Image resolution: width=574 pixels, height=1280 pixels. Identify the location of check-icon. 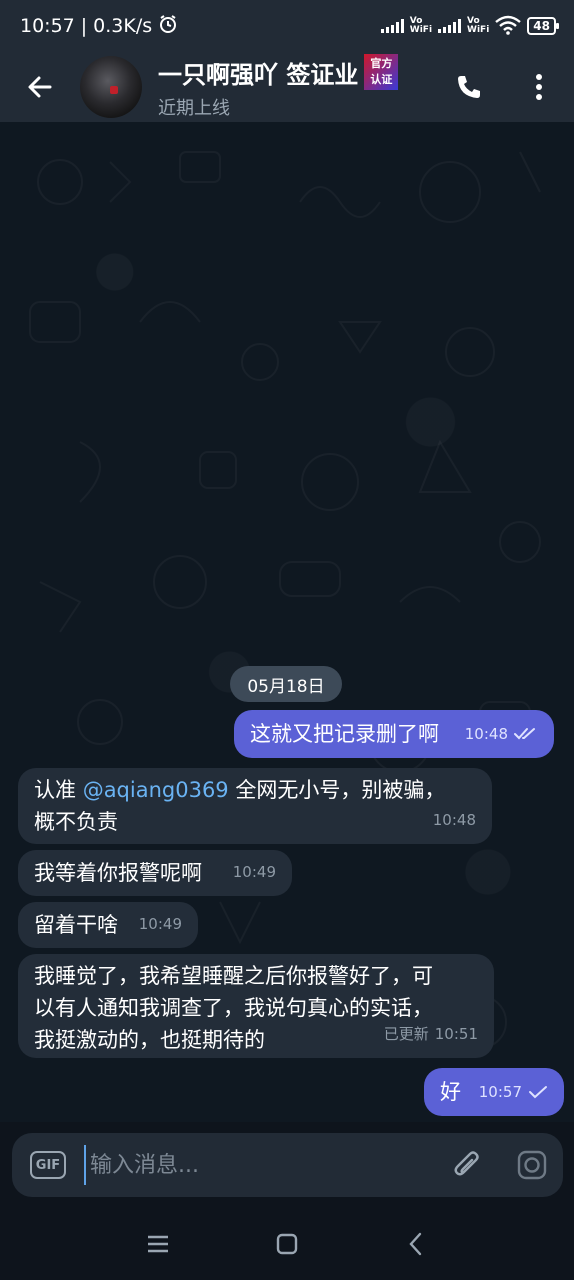
(538, 1092).